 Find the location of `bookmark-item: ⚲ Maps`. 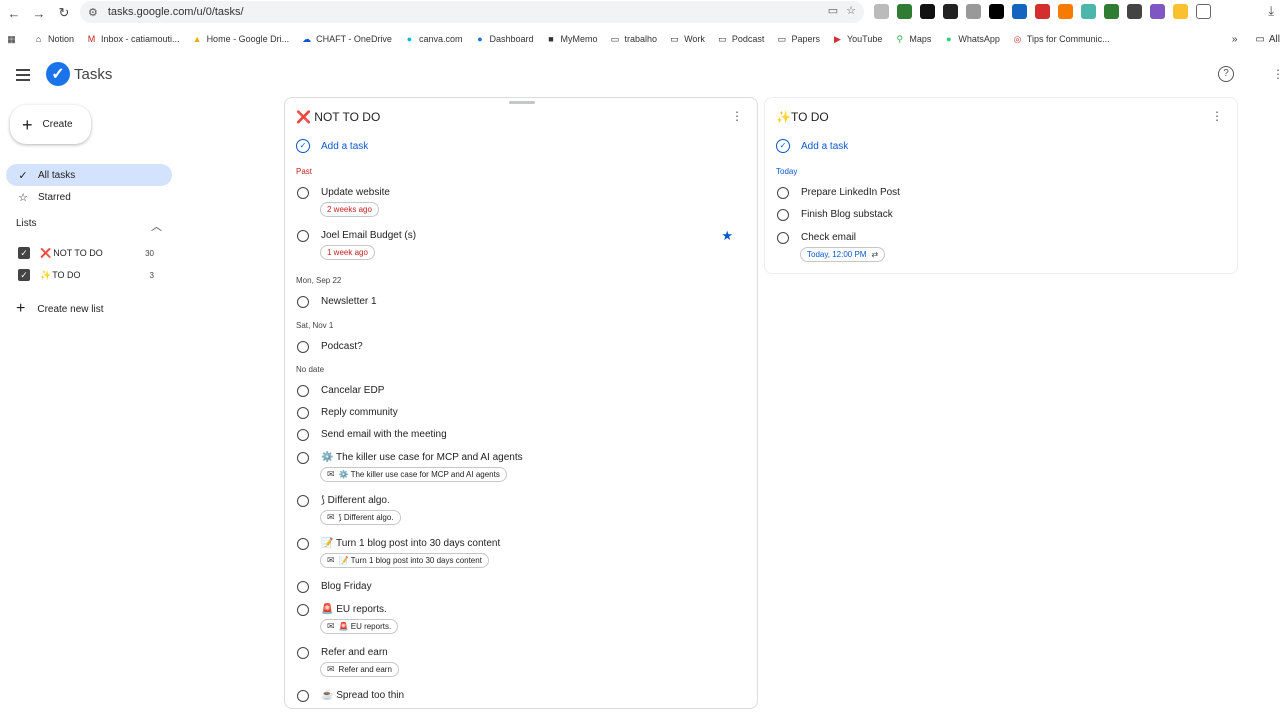

bookmark-item: ⚲ Maps is located at coordinates (913, 39).